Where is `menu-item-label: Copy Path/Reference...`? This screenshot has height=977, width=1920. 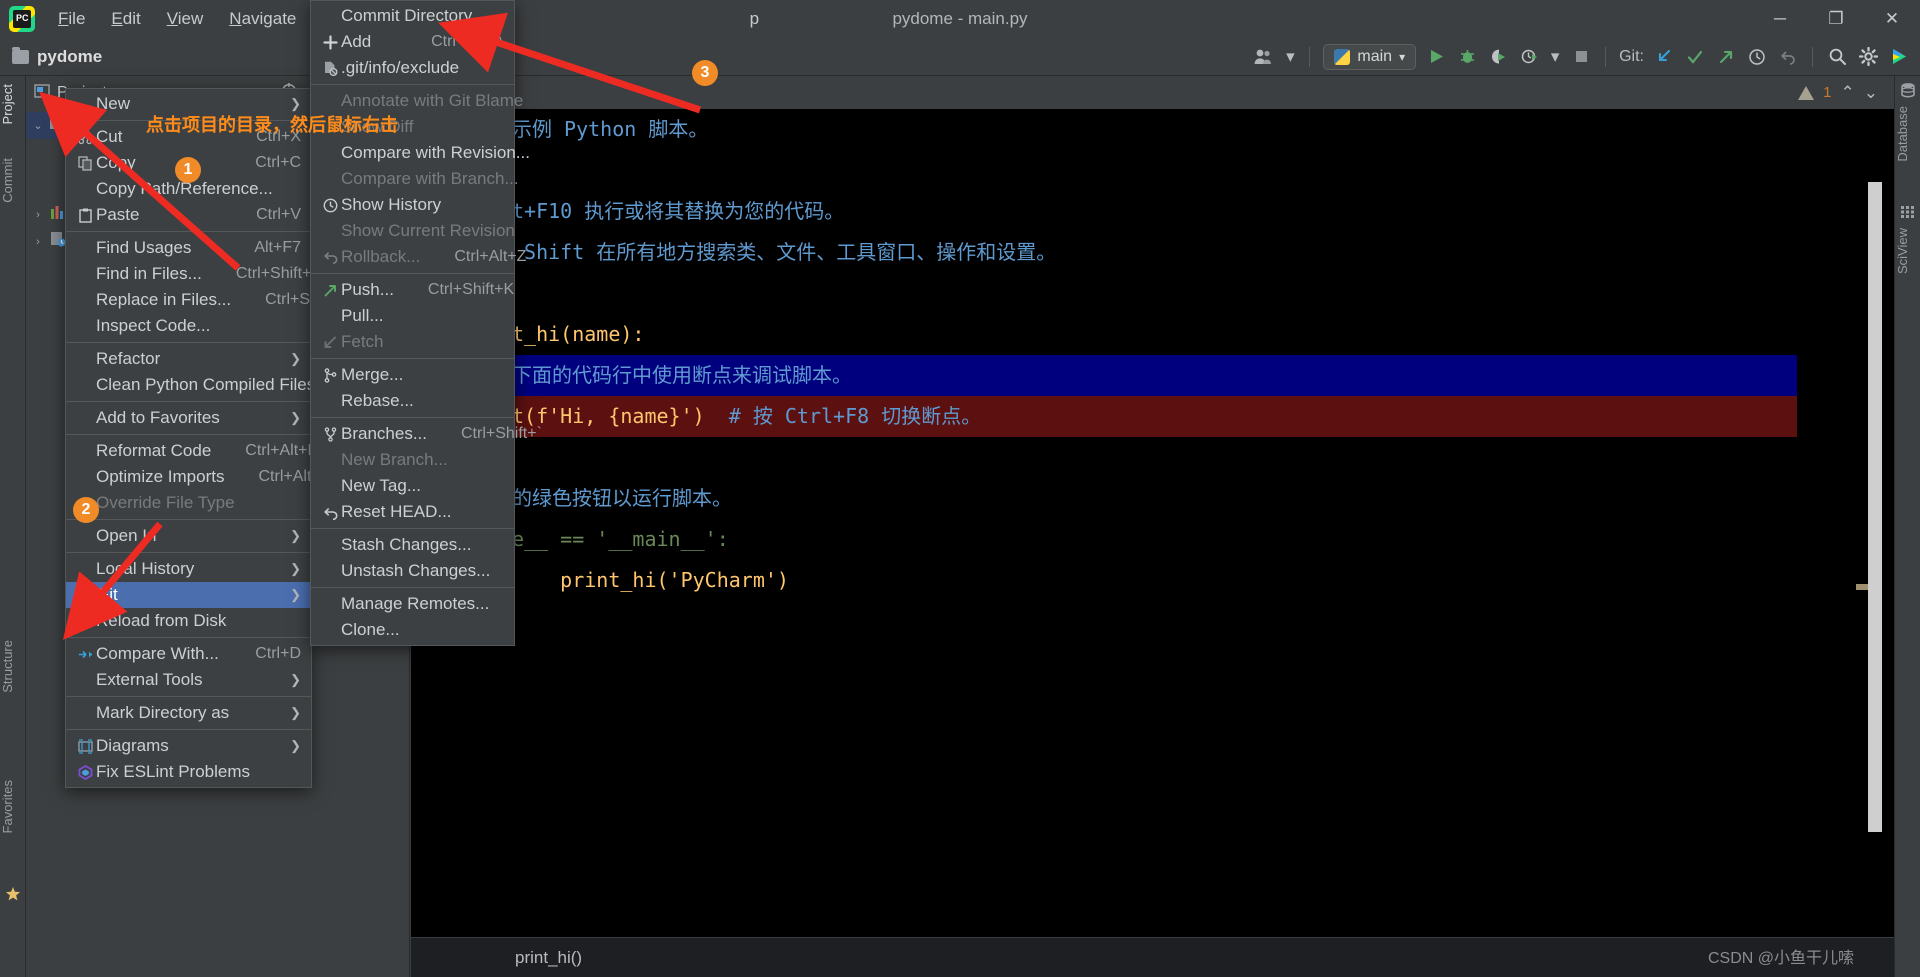
menu-item-label: Copy Path/Reference... is located at coordinates (184, 188).